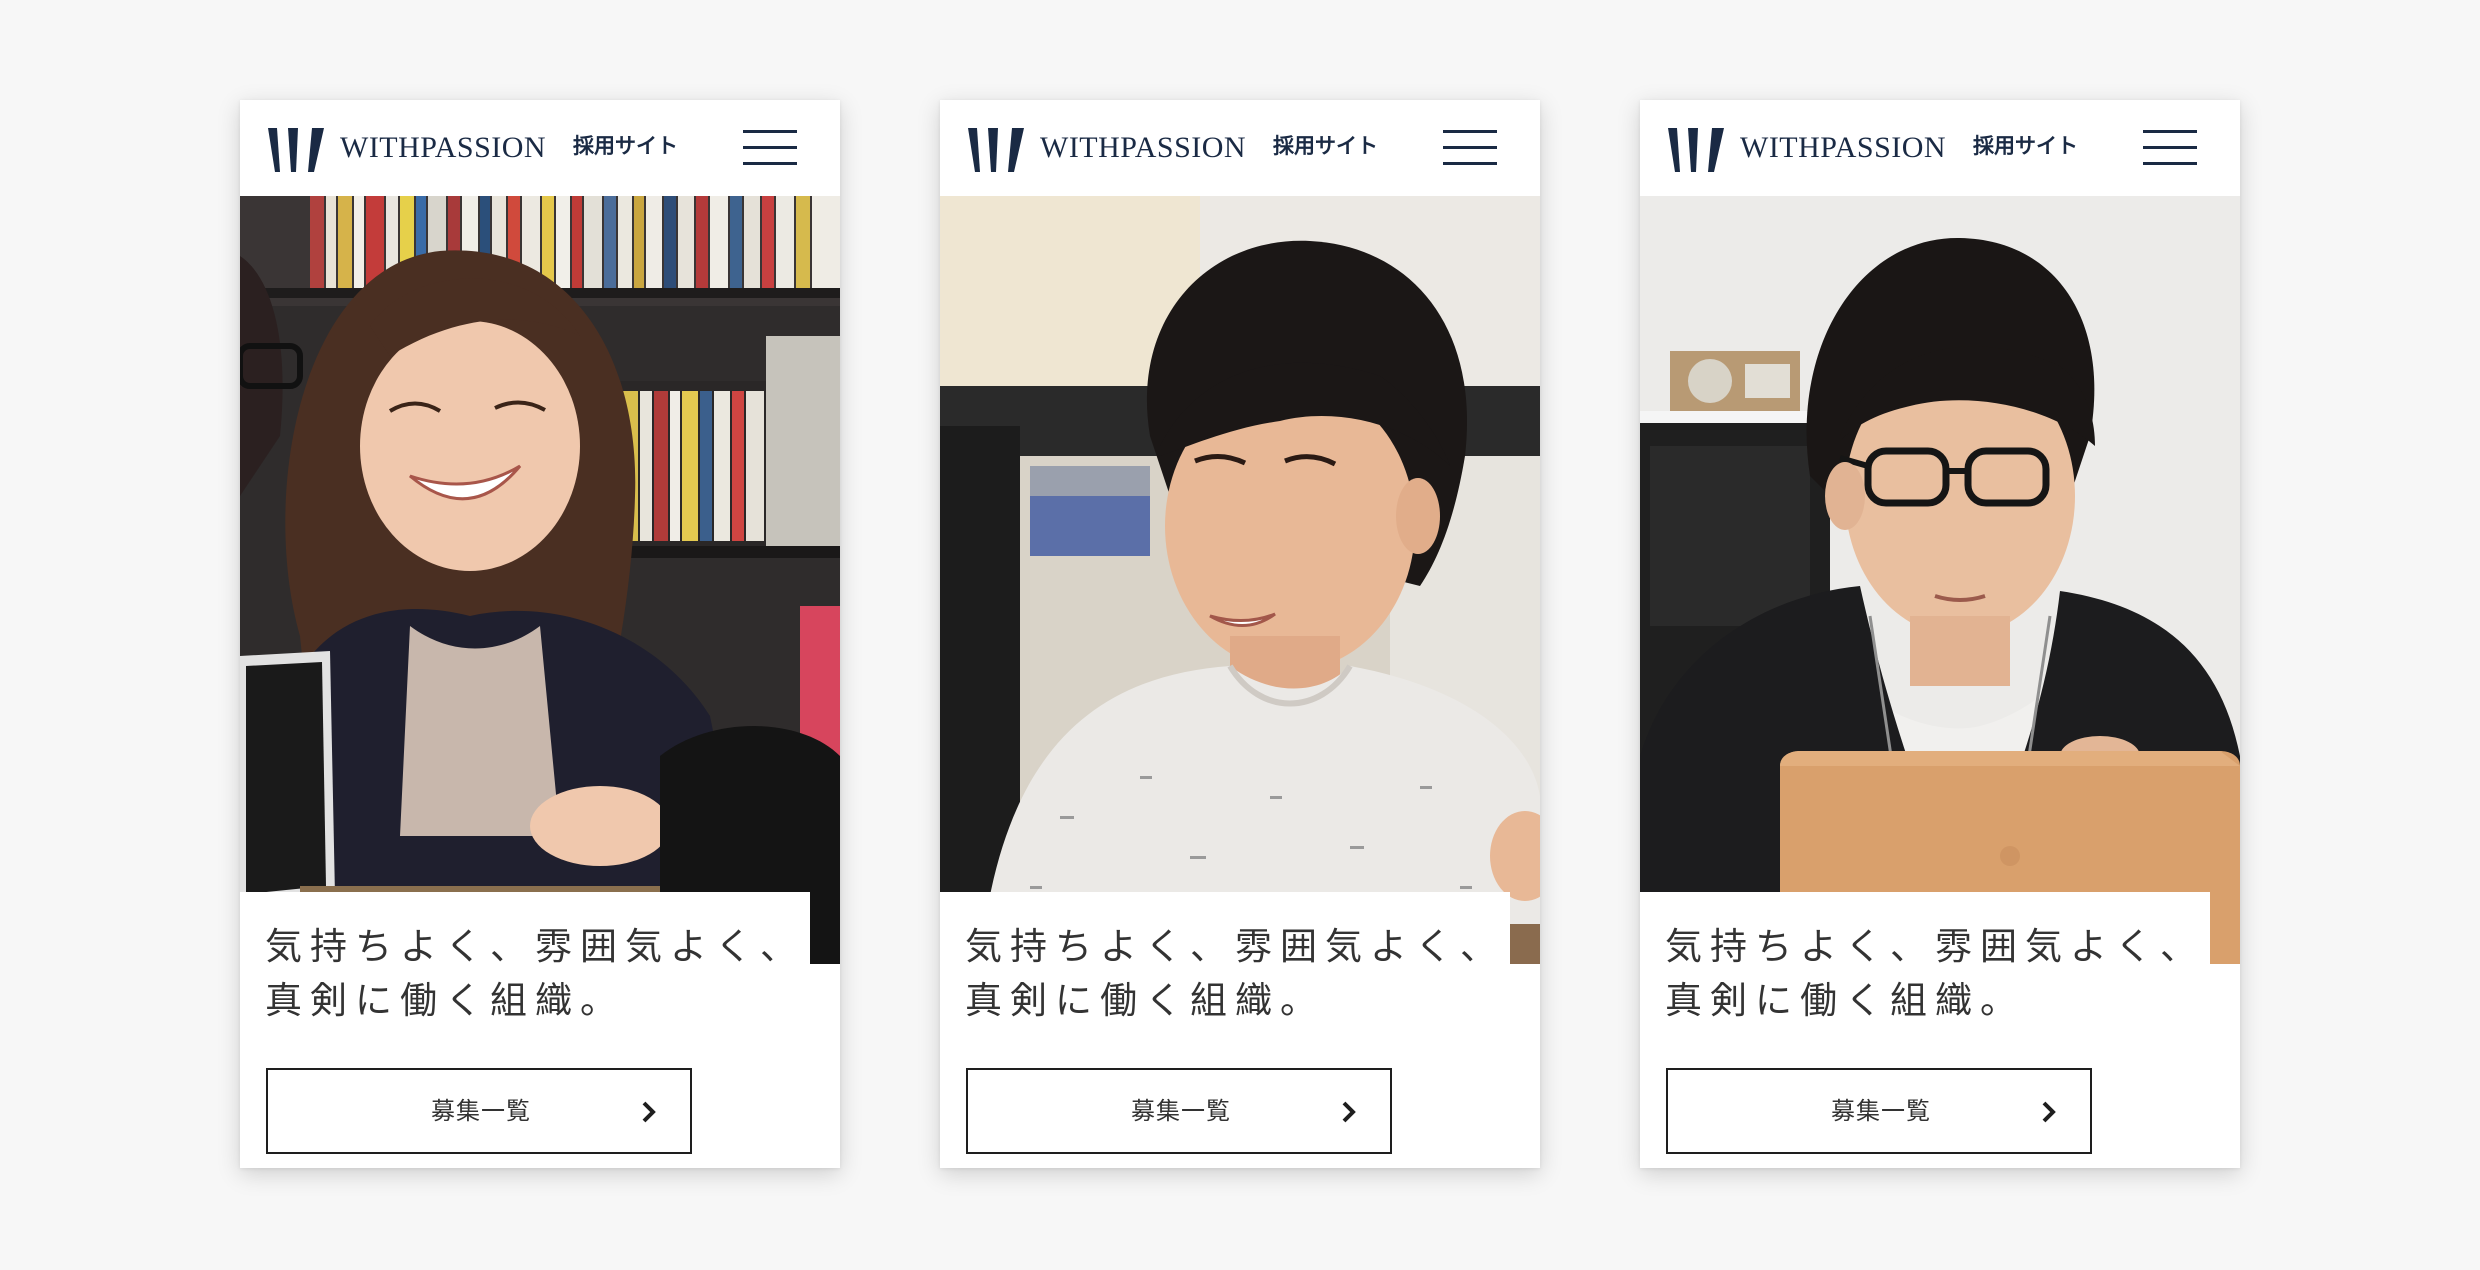 This screenshot has height=1270, width=2480. Describe the element at coordinates (1240, 580) in the screenshot. I see `hero-photo-man-talking` at that location.